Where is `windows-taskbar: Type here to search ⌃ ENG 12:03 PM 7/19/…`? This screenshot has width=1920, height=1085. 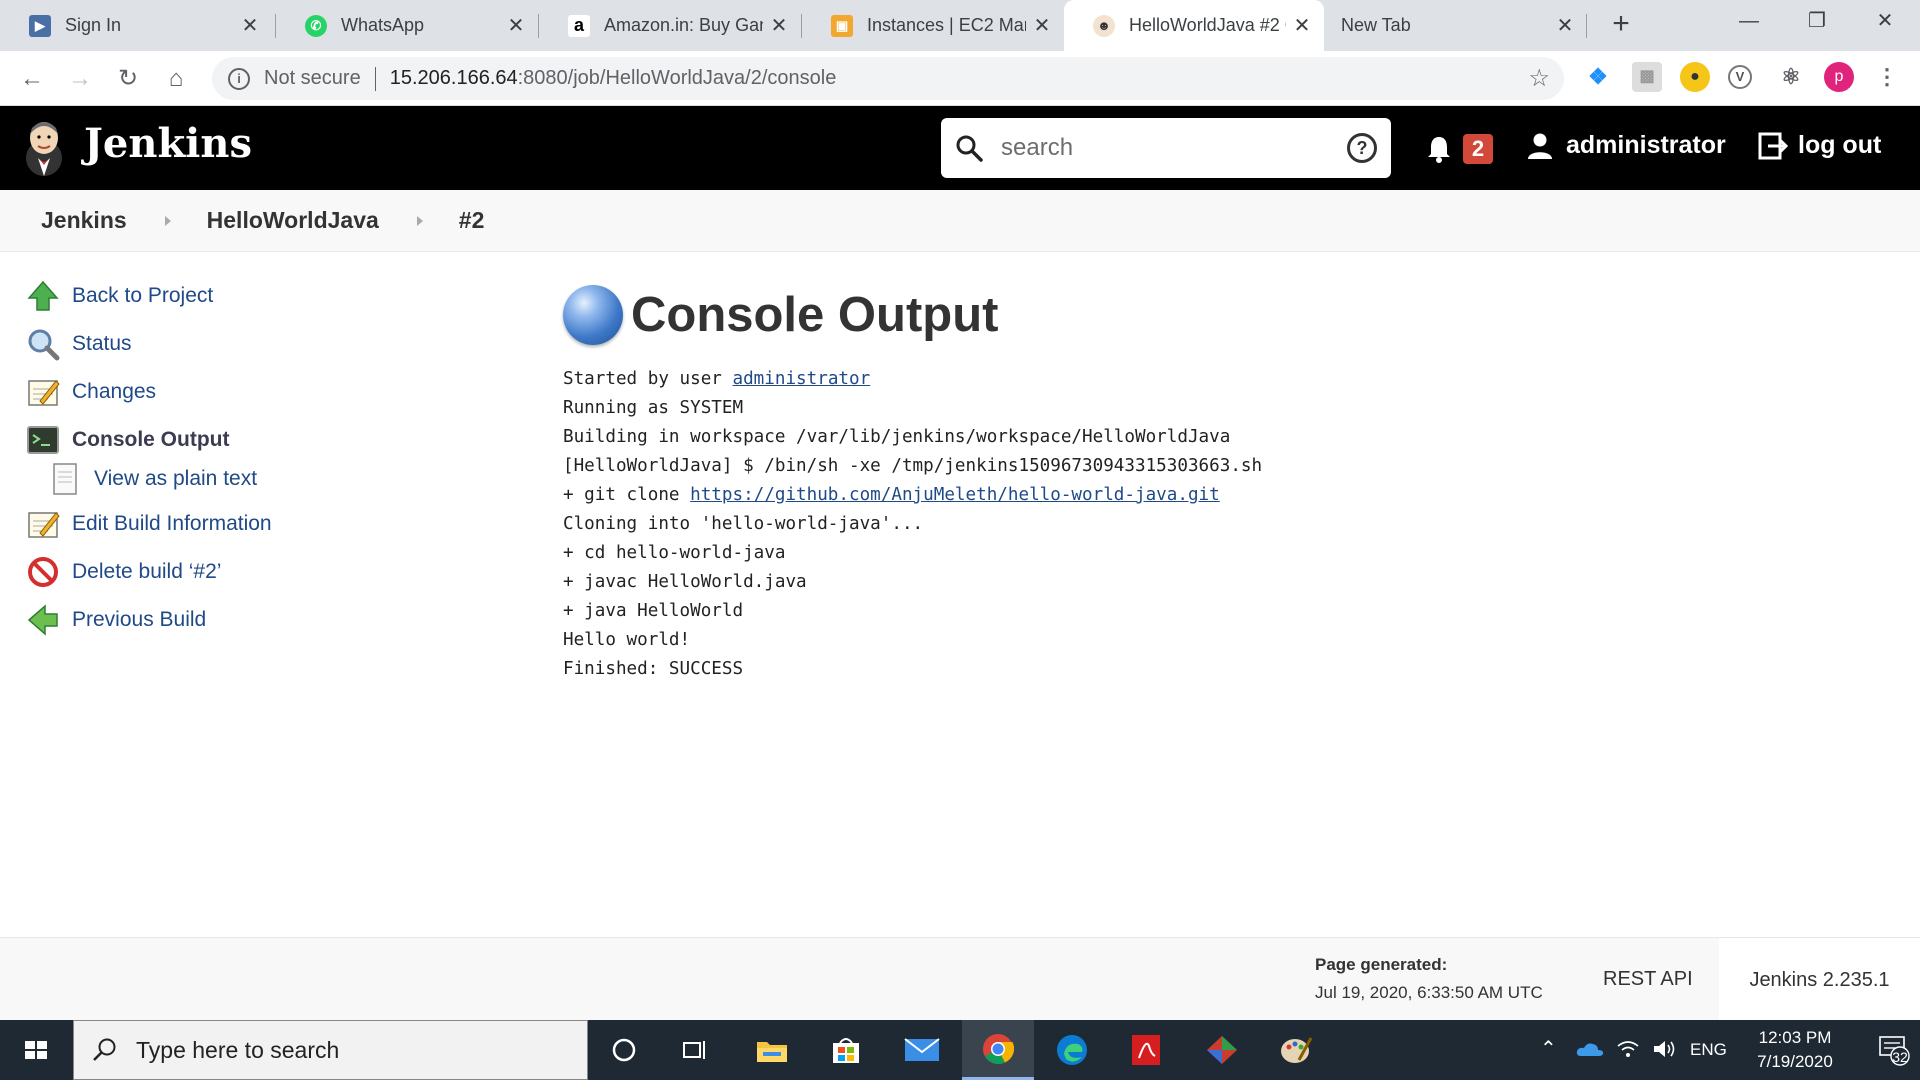
windows-taskbar: Type here to search ⌃ ENG 12:03 PM 7/19/… is located at coordinates (960, 1050).